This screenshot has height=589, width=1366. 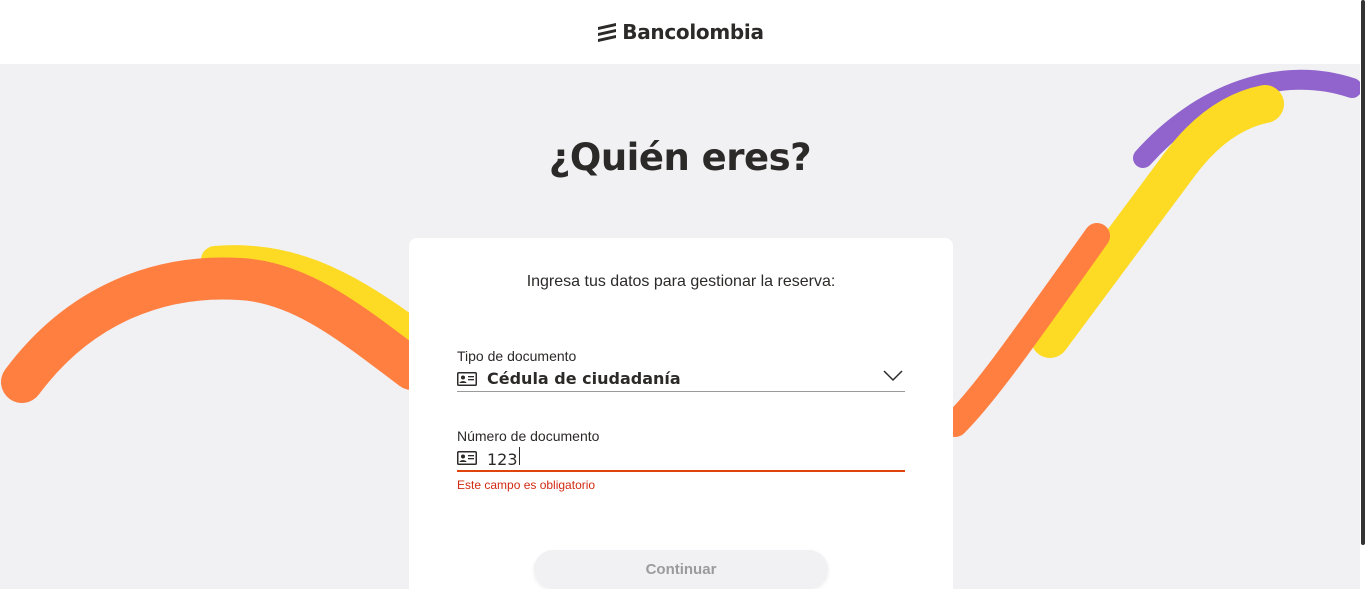 What do you see at coordinates (681, 569) in the screenshot?
I see `continue-button: Continuar` at bounding box center [681, 569].